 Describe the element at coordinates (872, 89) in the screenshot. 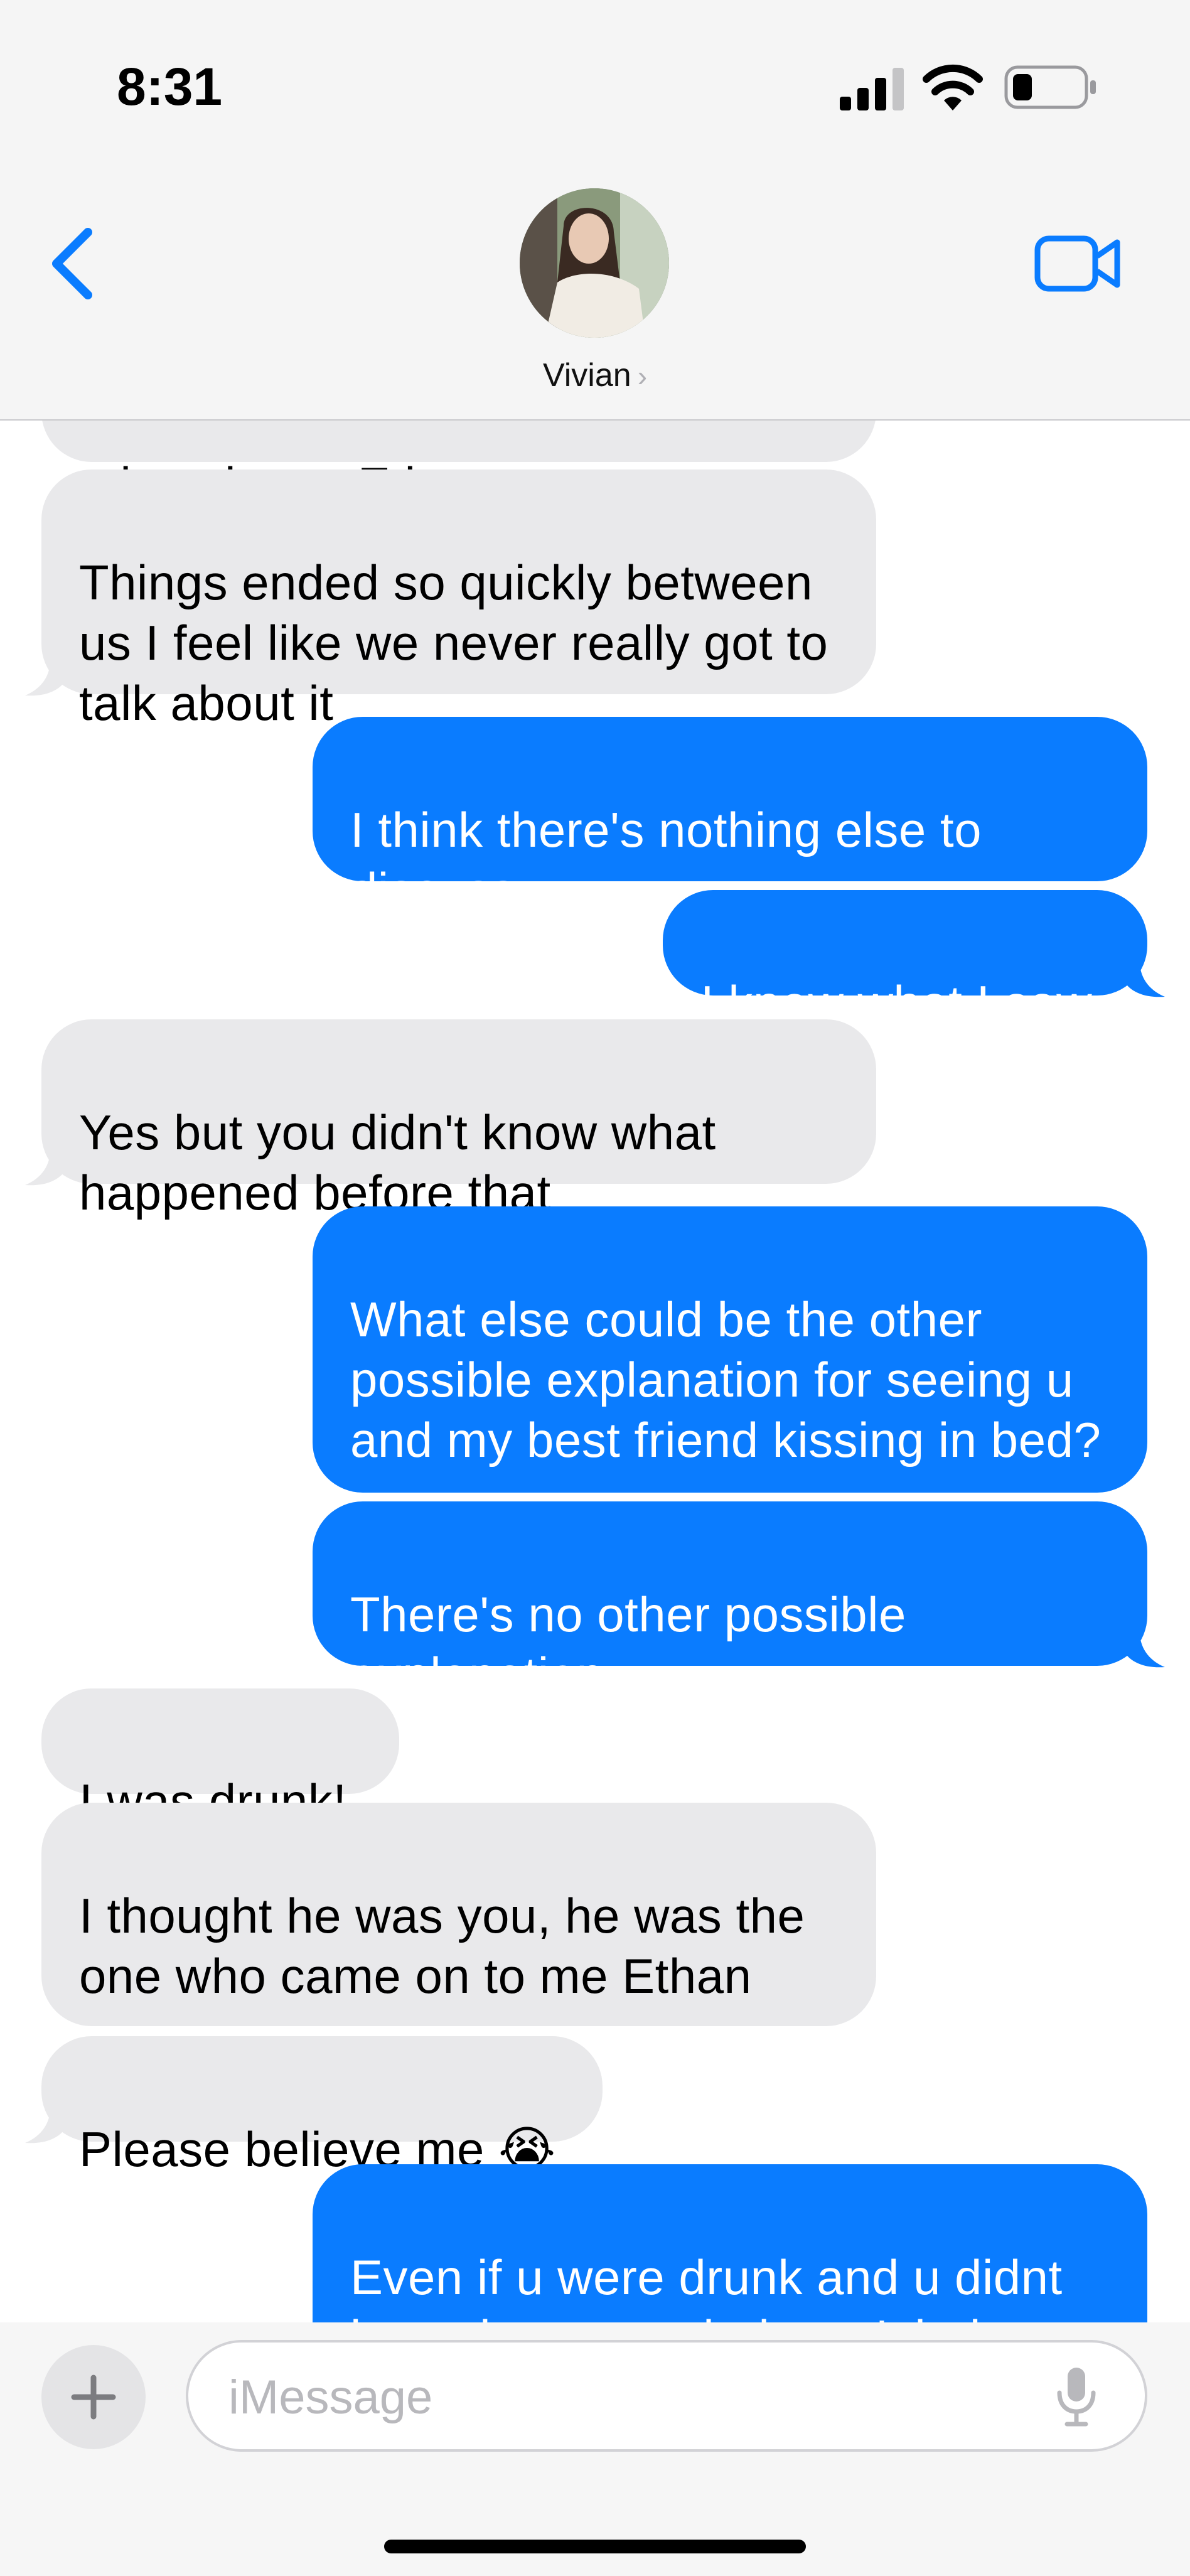

I see `cellular-signal-icon` at that location.